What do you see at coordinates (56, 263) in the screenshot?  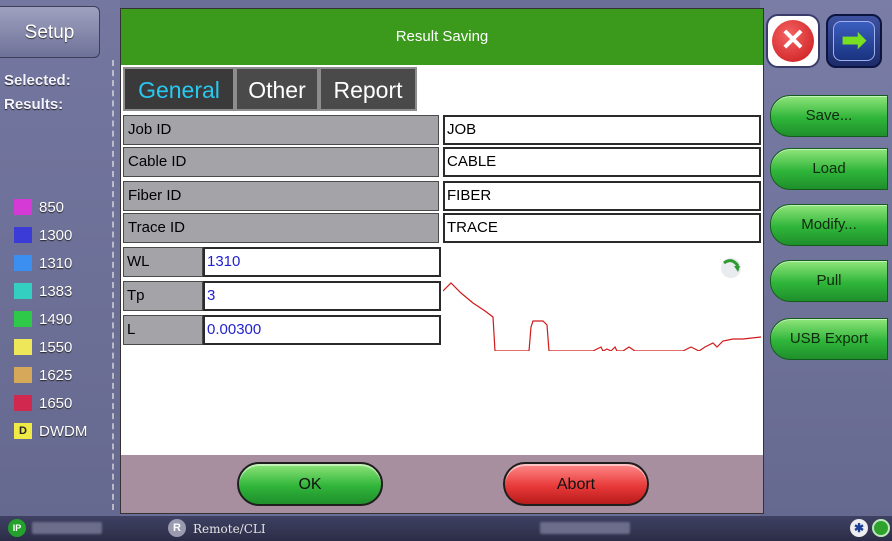 I see `wavelength-label: 1310` at bounding box center [56, 263].